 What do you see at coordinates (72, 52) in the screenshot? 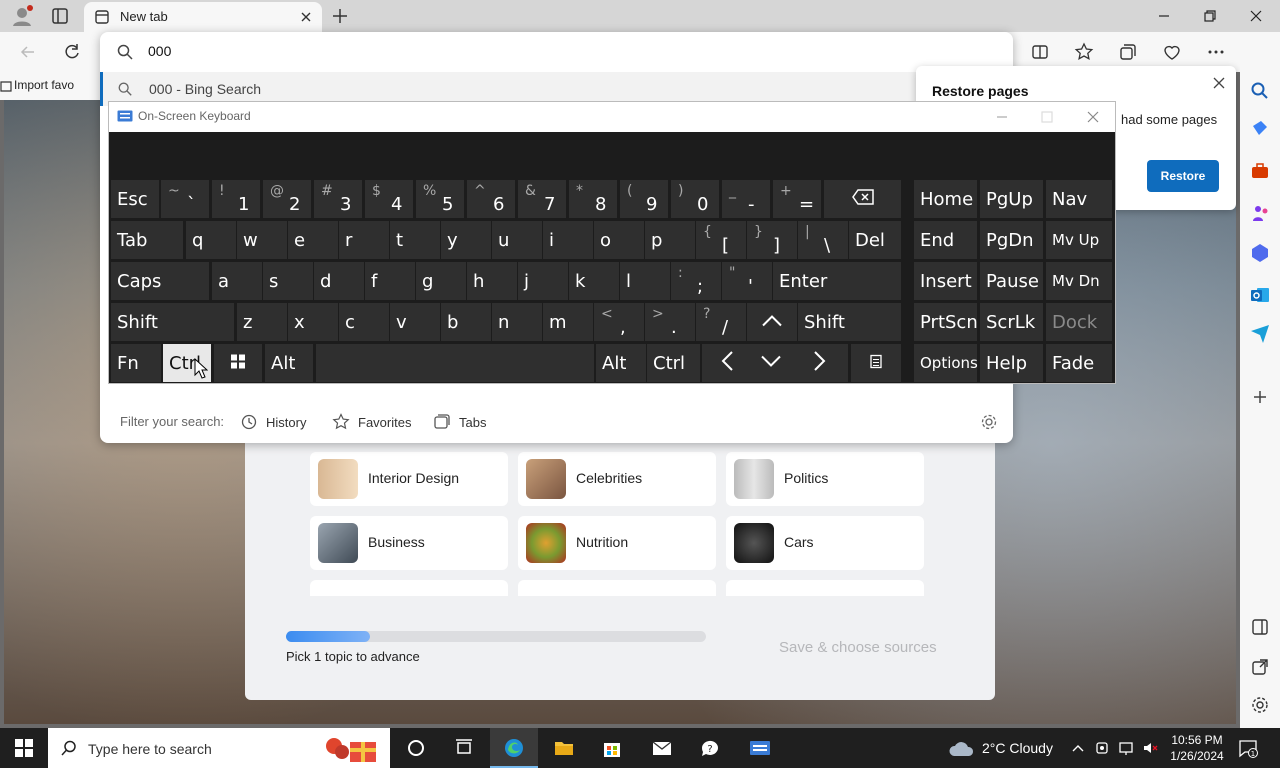
I see `refresh-icon` at bounding box center [72, 52].